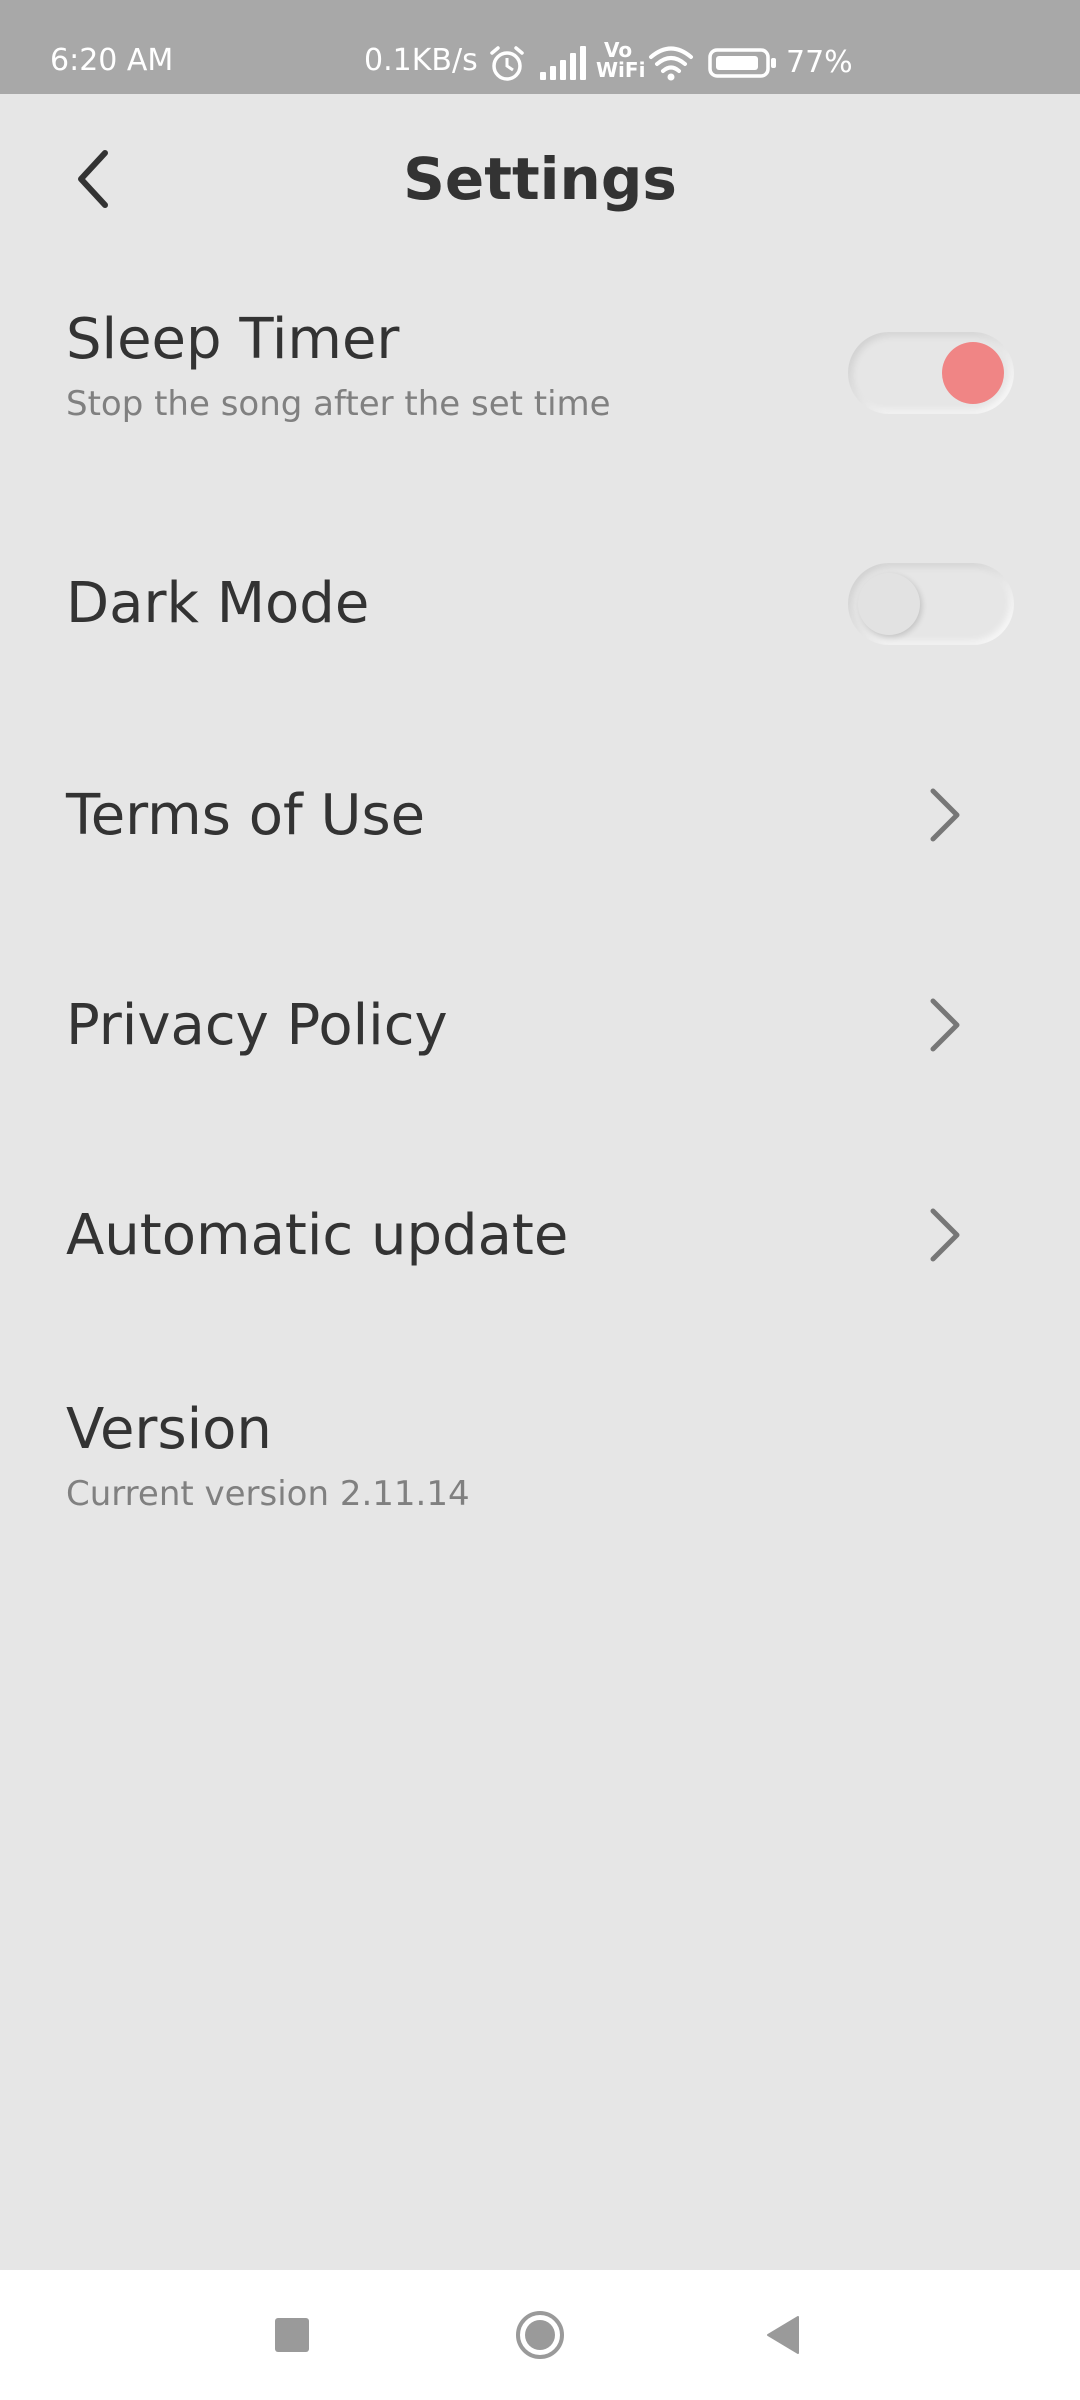  What do you see at coordinates (540, 1460) in the screenshot?
I see `setting-version: Version Current version 2.11.14` at bounding box center [540, 1460].